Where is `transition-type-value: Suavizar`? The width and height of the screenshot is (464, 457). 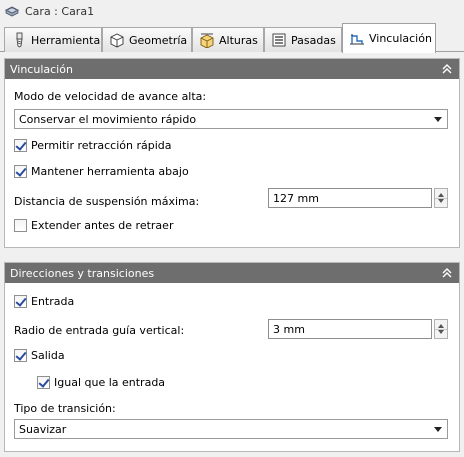 transition-type-value: Suavizar is located at coordinates (43, 429).